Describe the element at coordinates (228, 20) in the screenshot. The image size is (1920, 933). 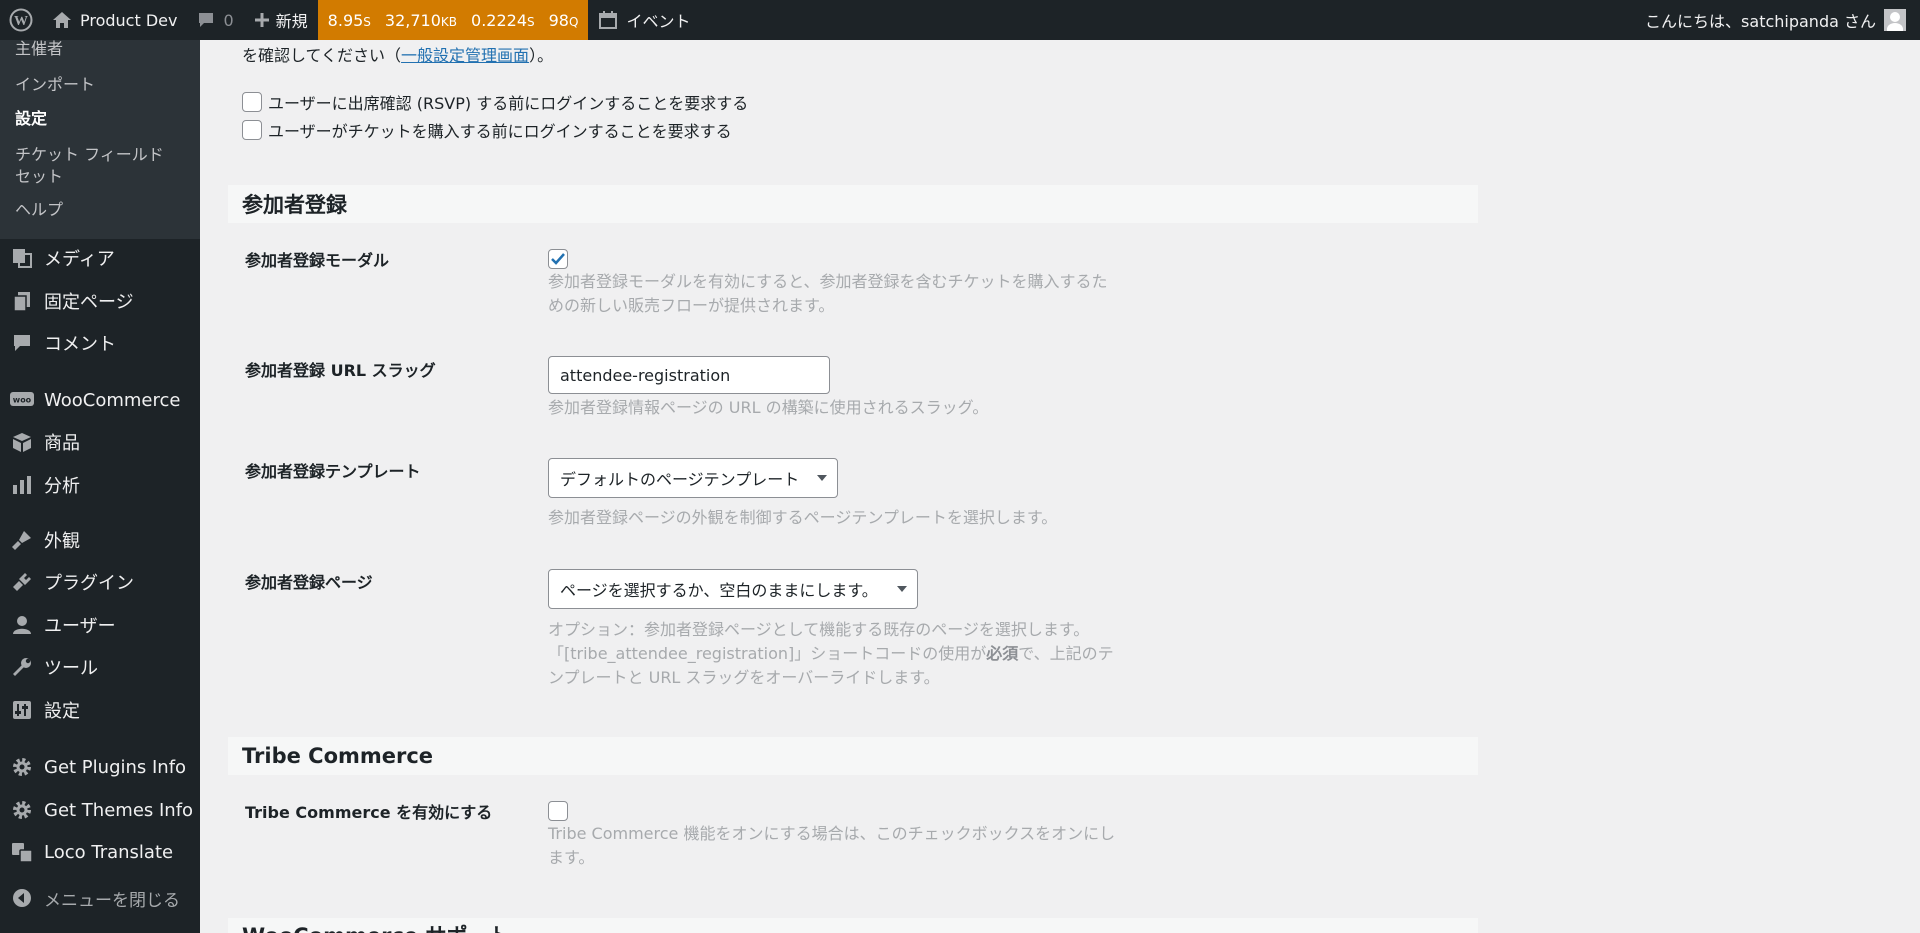
I see `comments-count: 0` at that location.